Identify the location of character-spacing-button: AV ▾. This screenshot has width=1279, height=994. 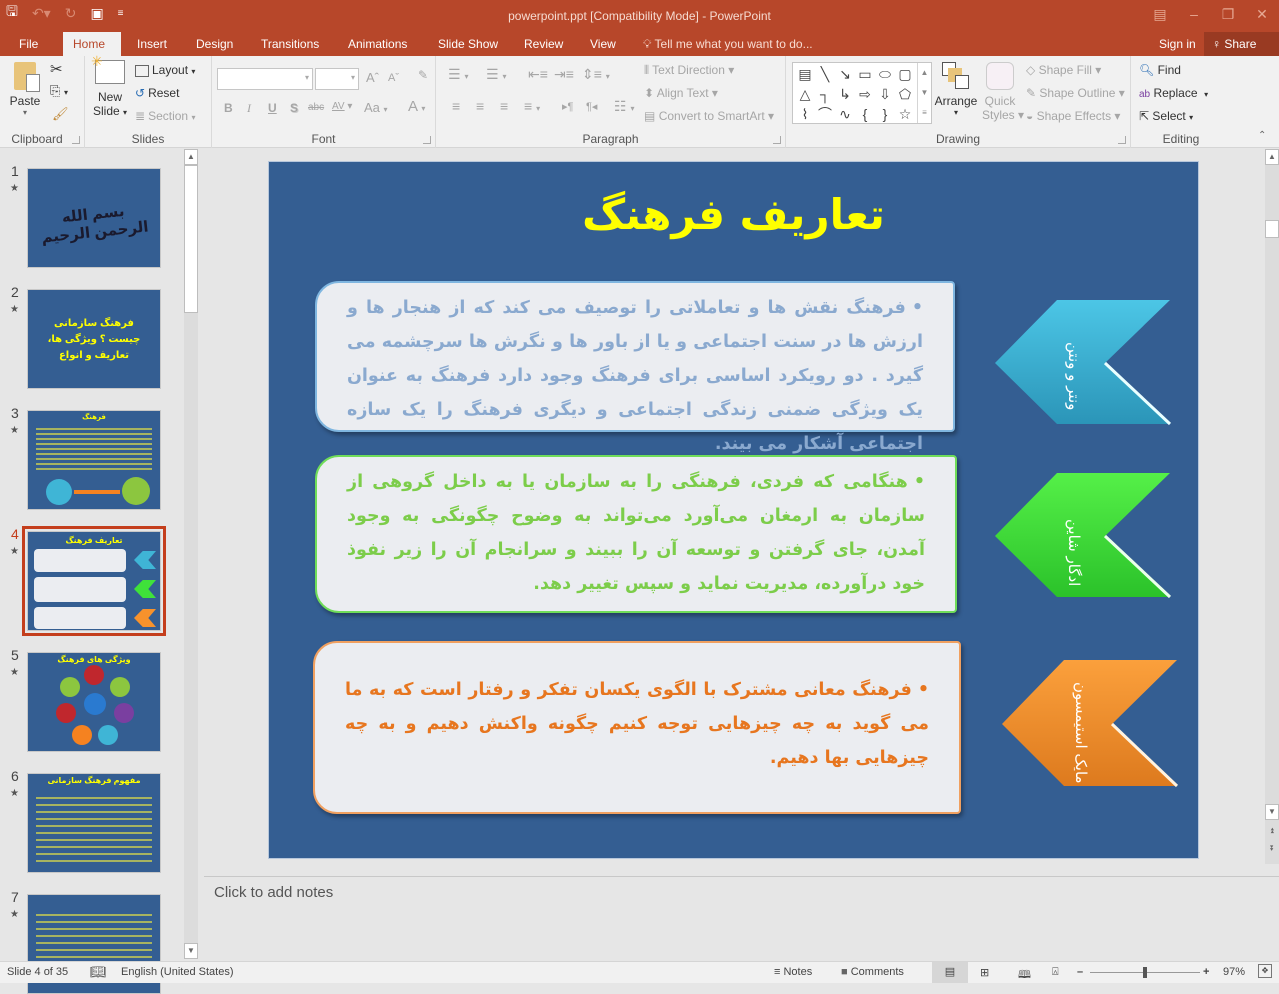
(342, 106).